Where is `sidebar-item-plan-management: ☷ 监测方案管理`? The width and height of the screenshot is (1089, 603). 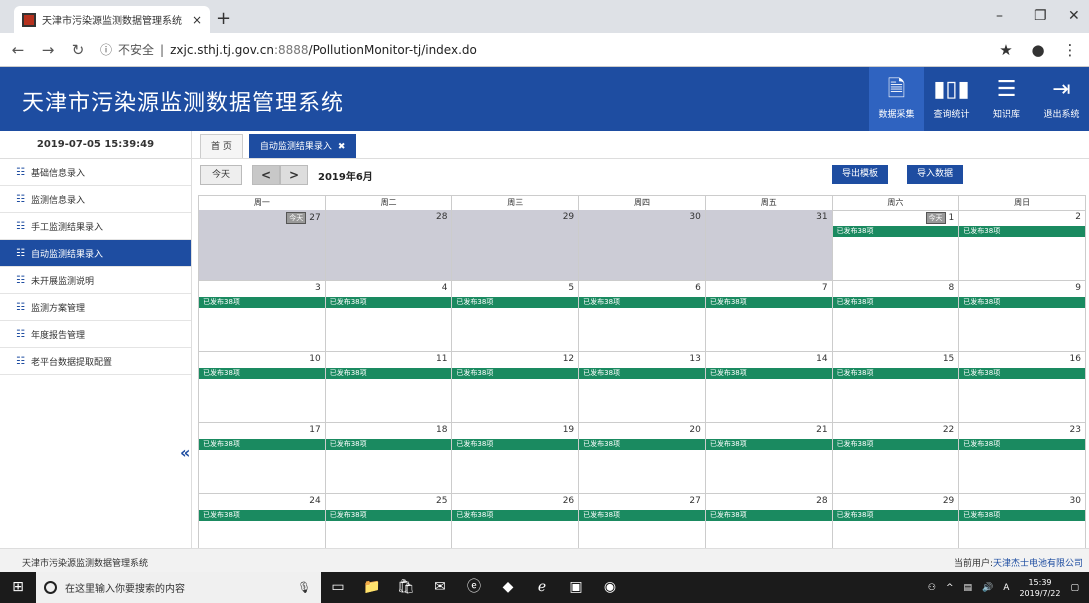 sidebar-item-plan-management: ☷ 监测方案管理 is located at coordinates (95, 307).